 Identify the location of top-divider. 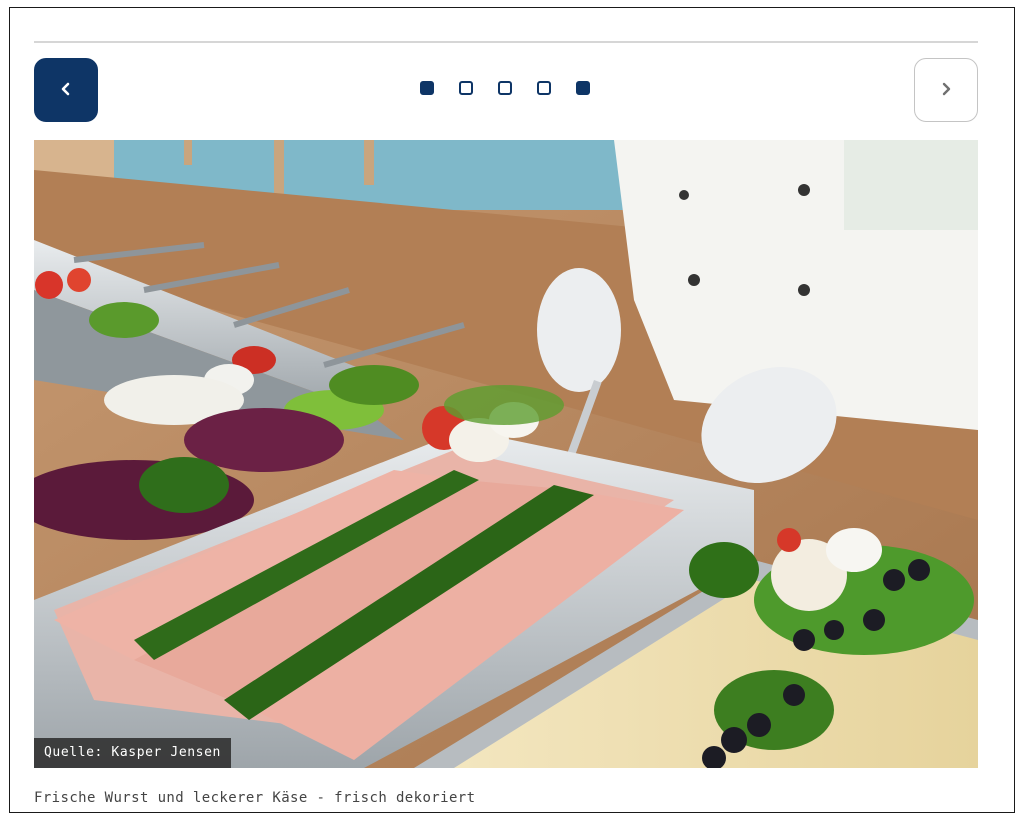
(506, 42).